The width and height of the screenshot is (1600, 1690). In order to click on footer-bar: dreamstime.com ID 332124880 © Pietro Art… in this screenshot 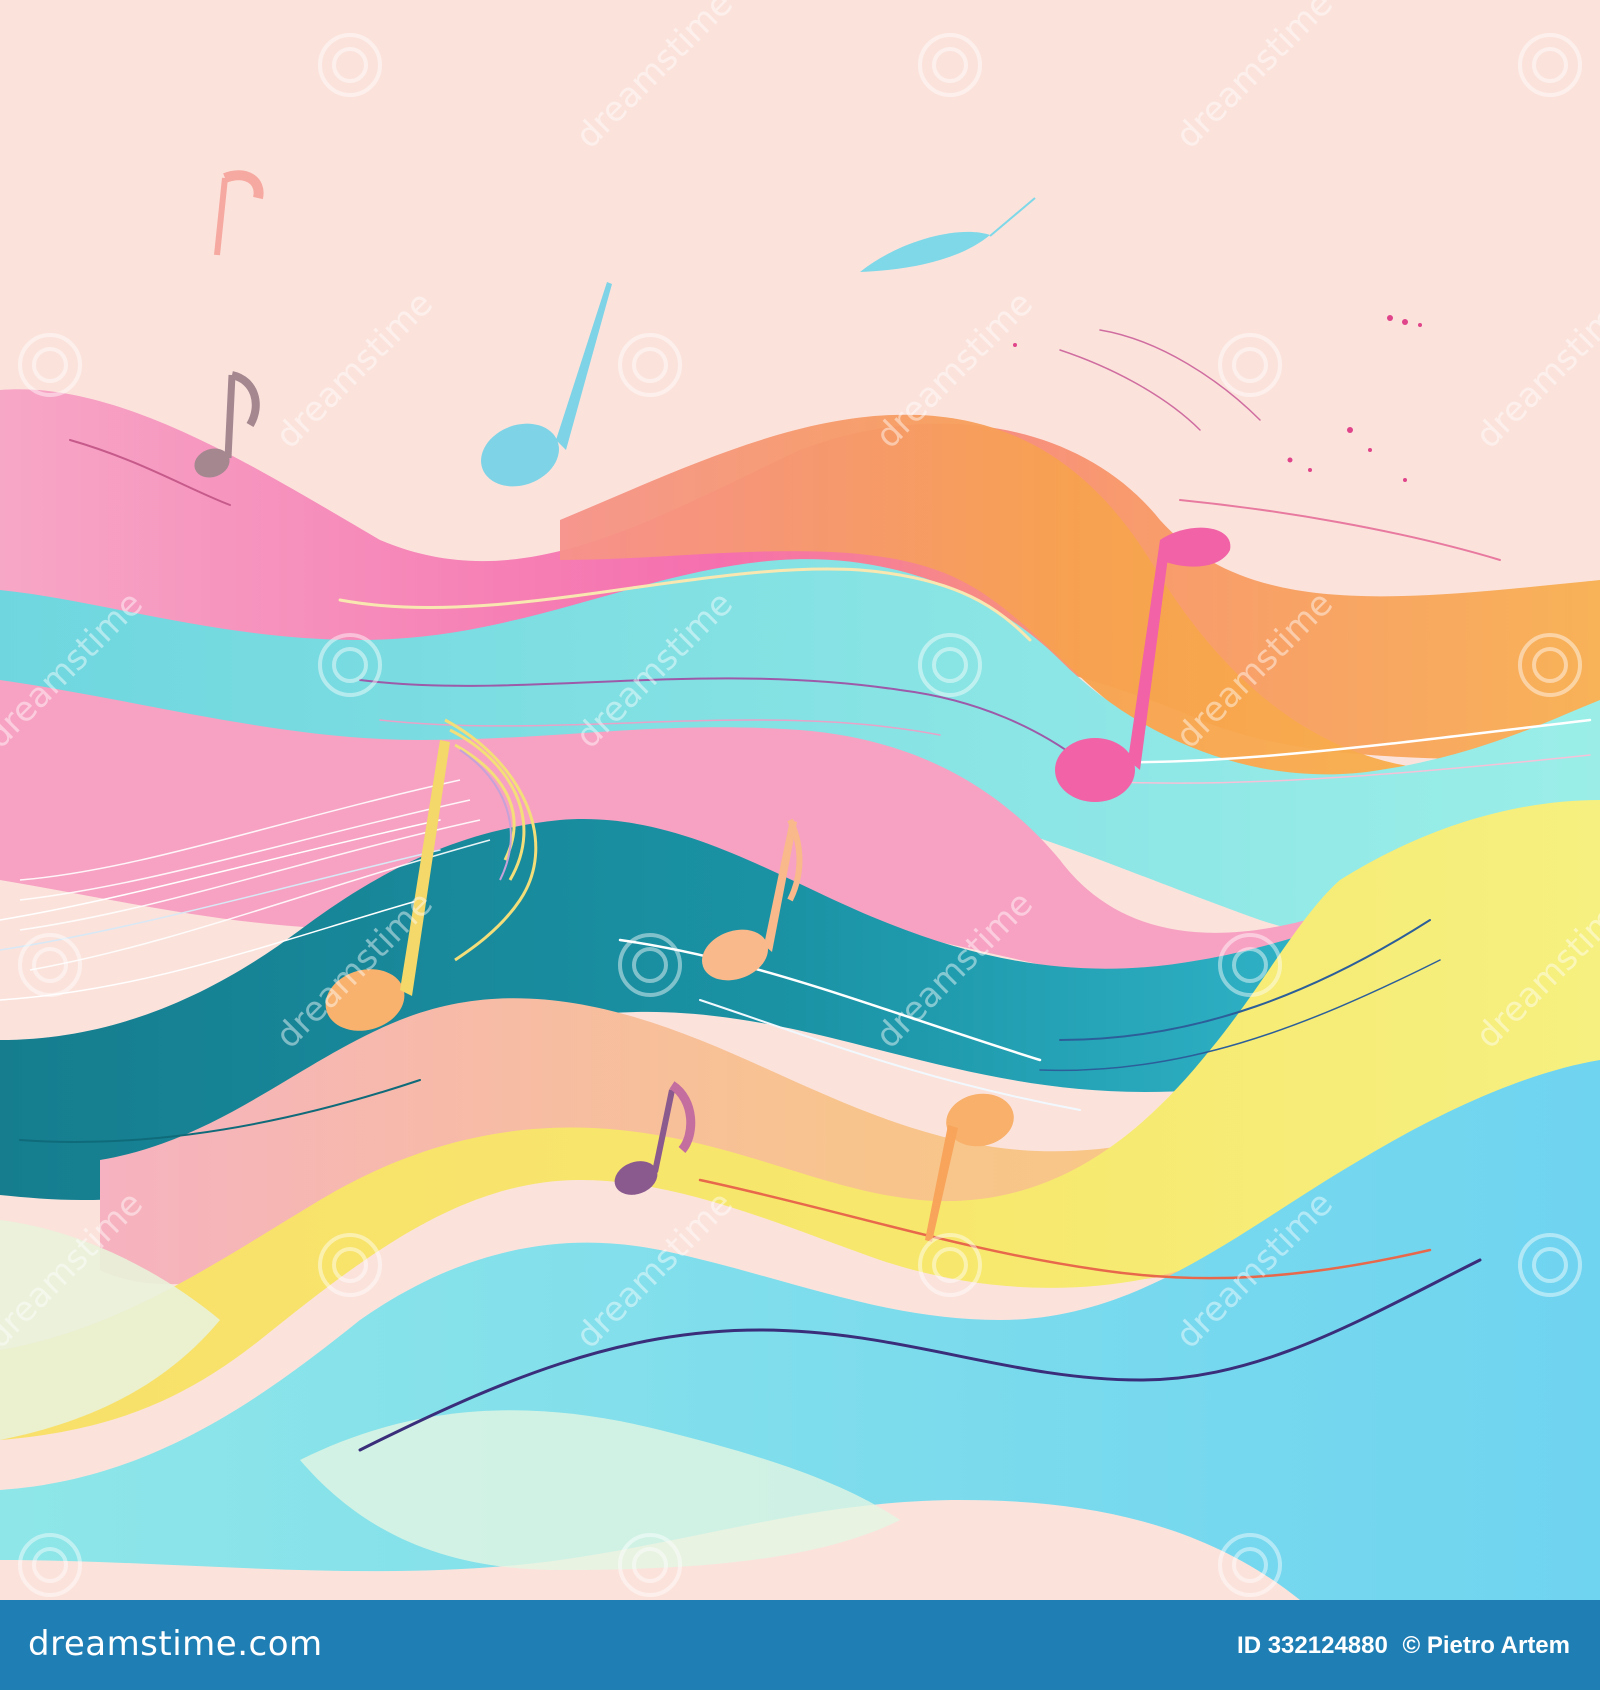, I will do `click(800, 1645)`.